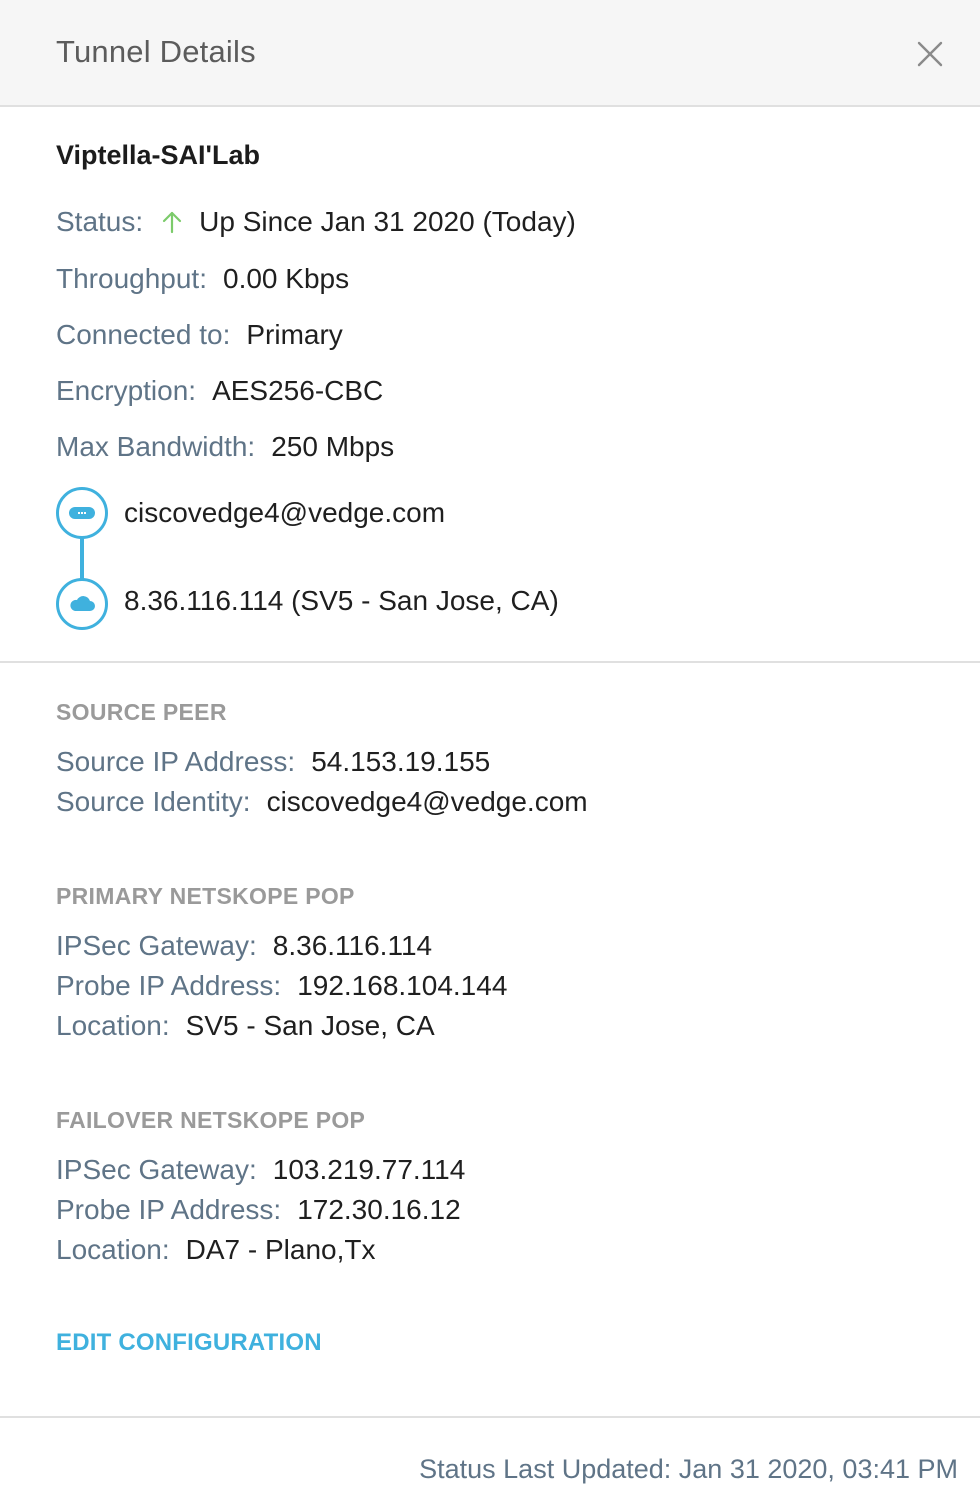 The height and width of the screenshot is (1498, 980). I want to click on encryption-row: Encryption: AES256-CBC, so click(219, 391).